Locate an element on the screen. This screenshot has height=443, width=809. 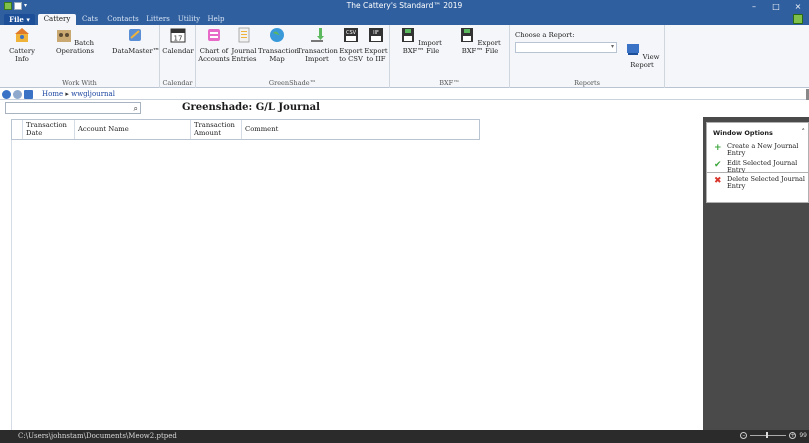
collapse-icon: ˄ is located at coordinates (804, 132).